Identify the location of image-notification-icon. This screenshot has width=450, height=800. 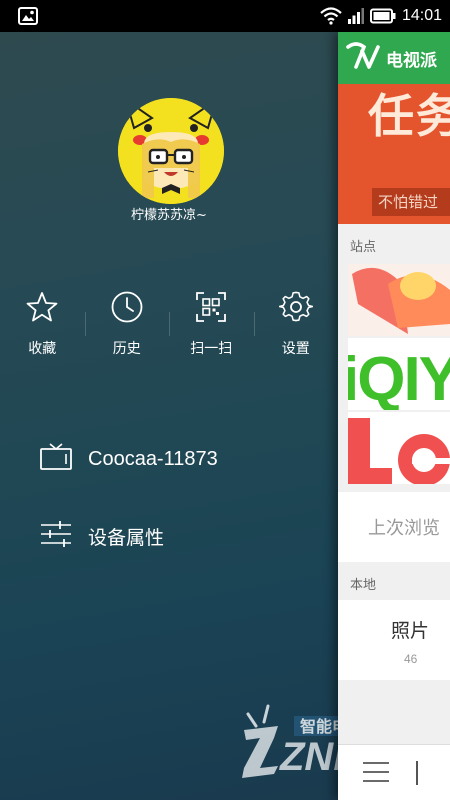
(28, 16).